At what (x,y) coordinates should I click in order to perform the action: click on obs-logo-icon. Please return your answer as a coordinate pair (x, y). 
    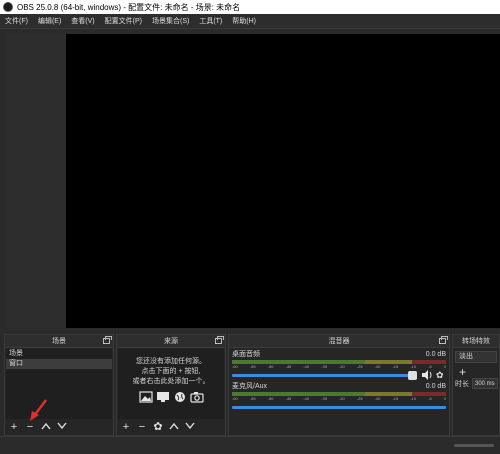
    Looking at the image, I should click on (8, 7).